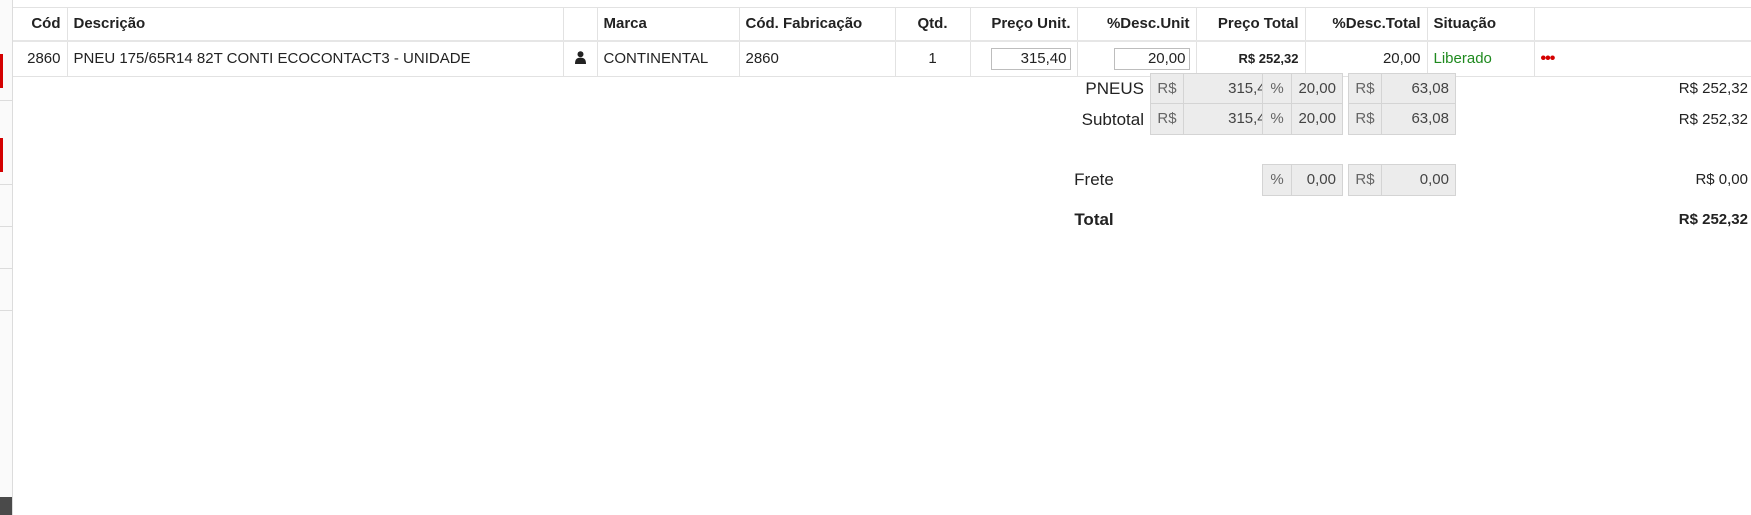  What do you see at coordinates (1094, 219) in the screenshot?
I see `total-label-text: Total` at bounding box center [1094, 219].